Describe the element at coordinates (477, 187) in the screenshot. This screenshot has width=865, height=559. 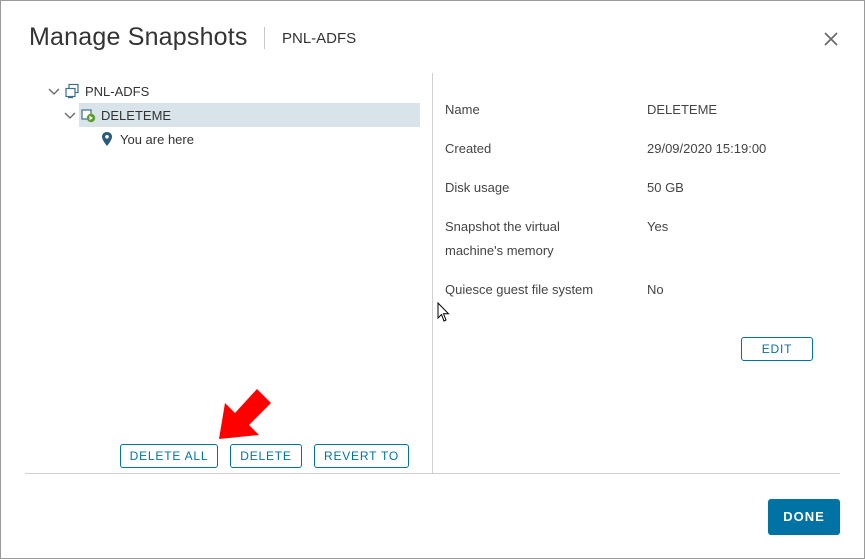
I see `disk-usage-label: Disk usage` at that location.